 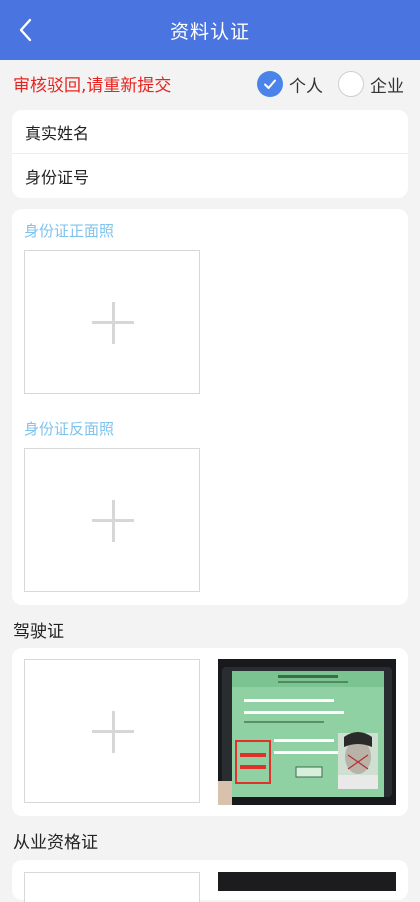 I want to click on driver-license-title: 驾驶证, so click(x=38, y=632).